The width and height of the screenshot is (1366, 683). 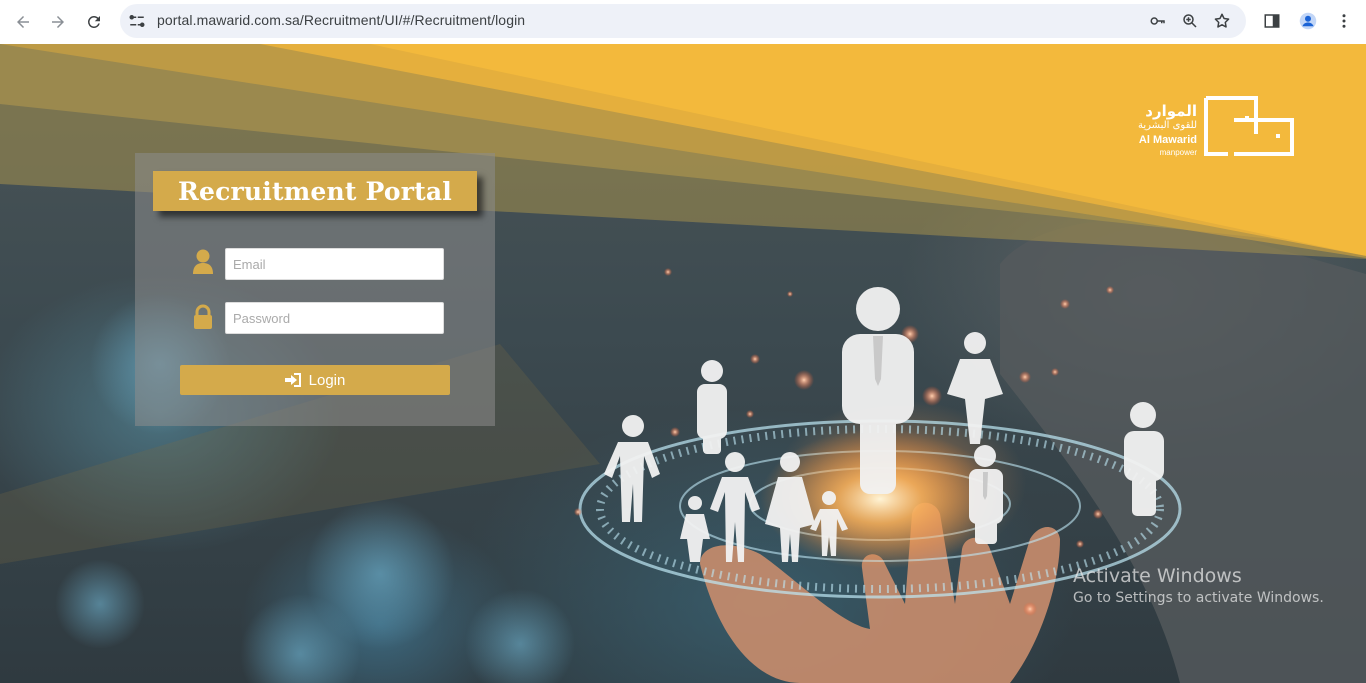 I want to click on watermark-line2: Go to Settings to activate Windows., so click(x=1198, y=598).